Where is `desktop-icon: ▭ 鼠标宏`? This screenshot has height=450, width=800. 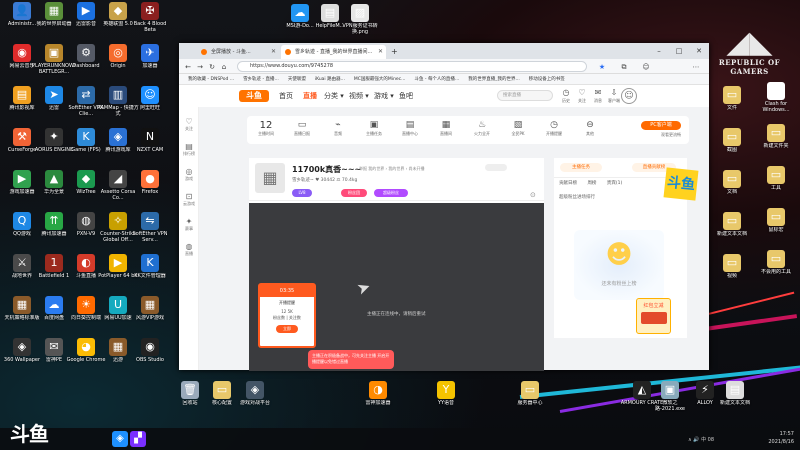 desktop-icon: ▭ 鼠标宏 is located at coordinates (776, 223).